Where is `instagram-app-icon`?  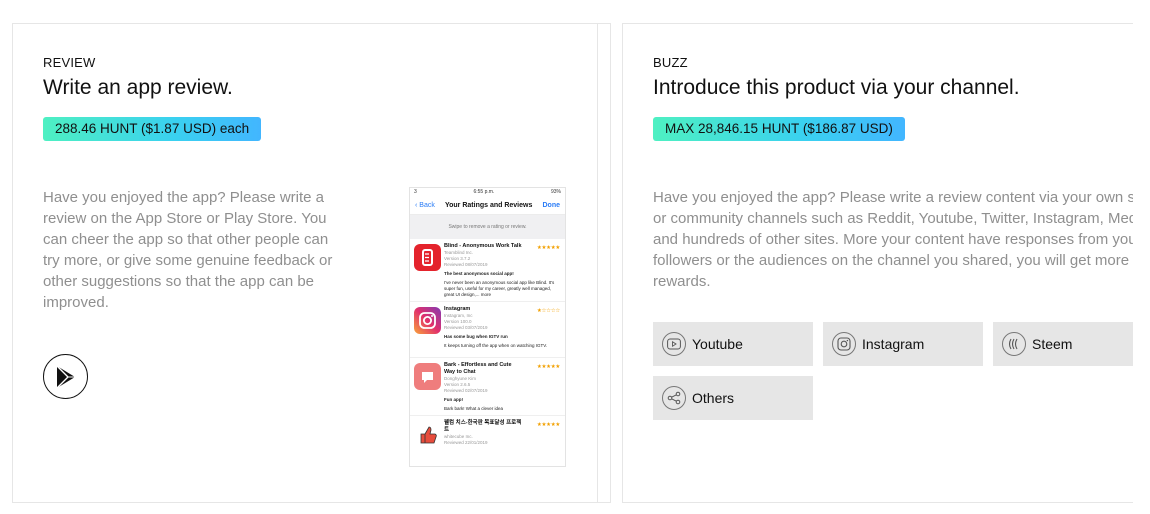 instagram-app-icon is located at coordinates (427, 320).